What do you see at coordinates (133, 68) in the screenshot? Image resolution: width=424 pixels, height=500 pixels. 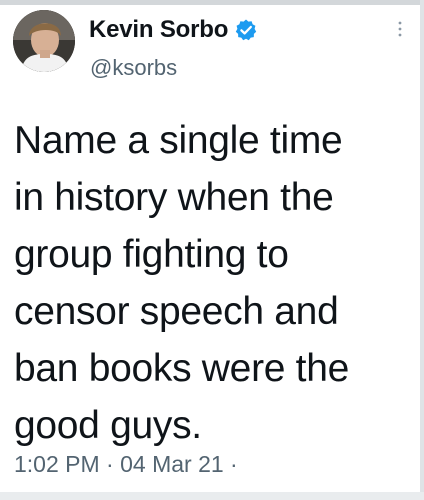 I see `author-handle: @ksorbs` at bounding box center [133, 68].